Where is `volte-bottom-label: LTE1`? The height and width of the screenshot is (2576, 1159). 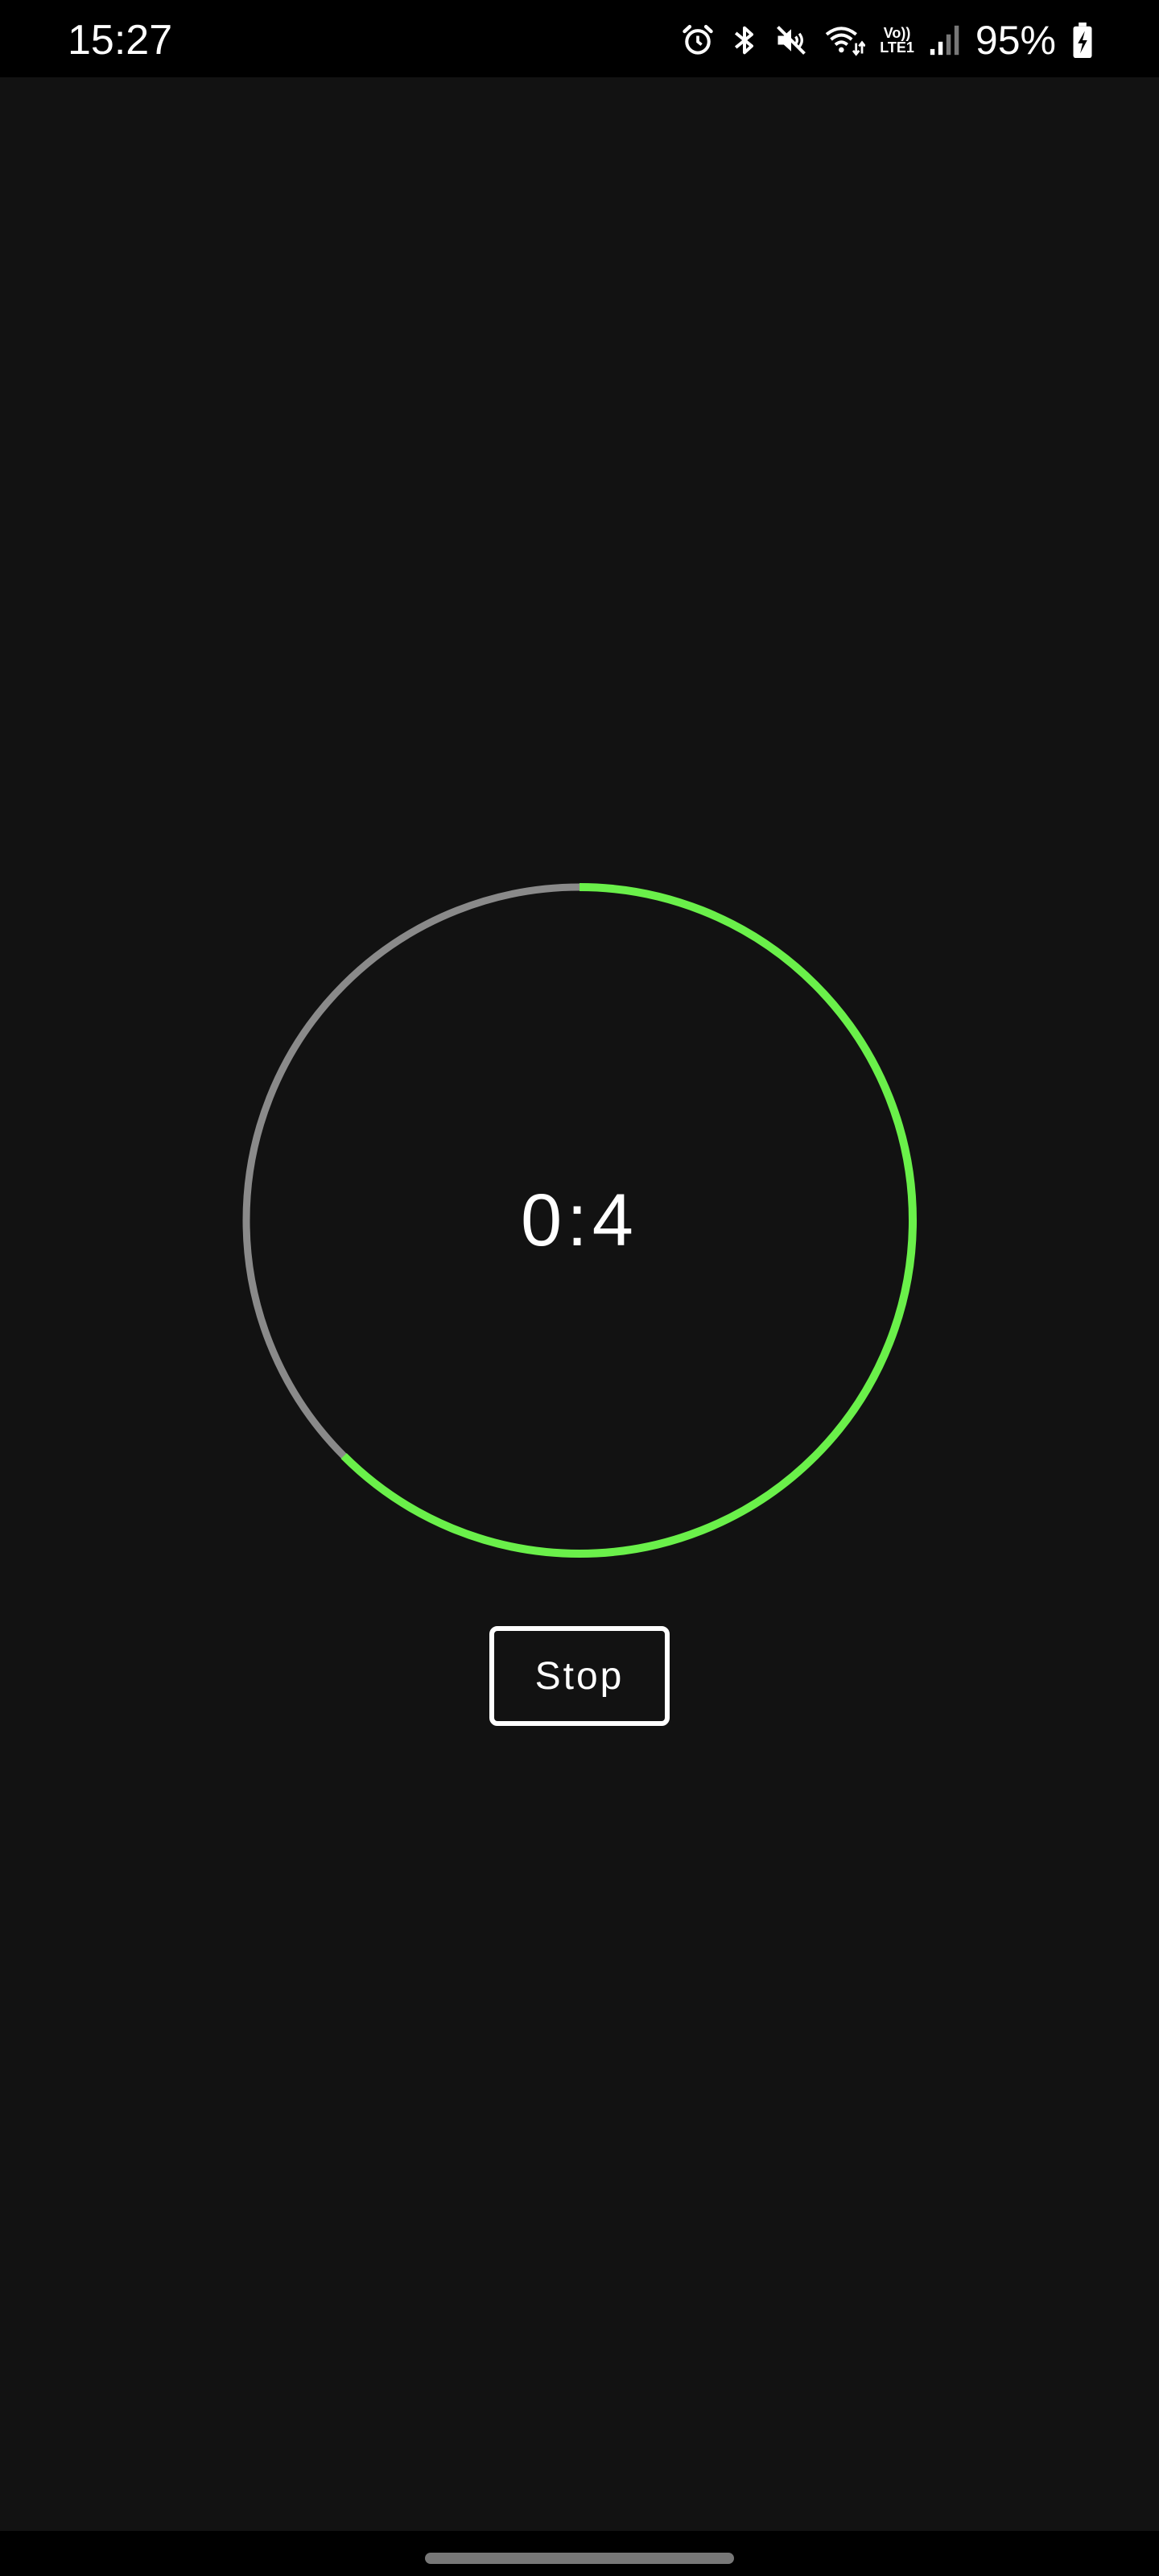
volte-bottom-label: LTE1 is located at coordinates (897, 47).